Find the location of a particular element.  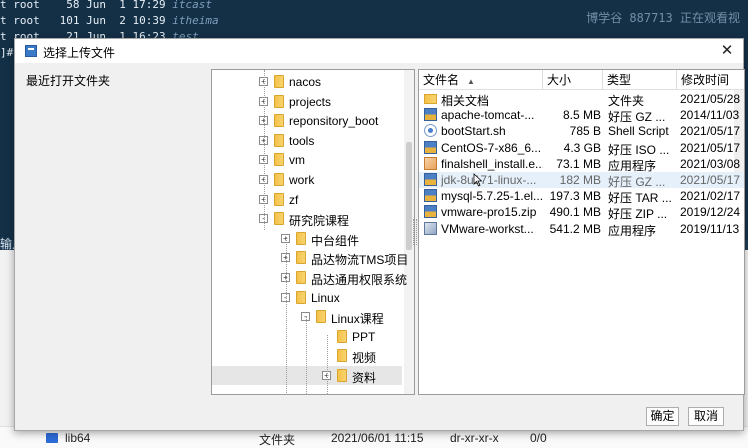

file-date: 2014/11/03 is located at coordinates (710, 115).